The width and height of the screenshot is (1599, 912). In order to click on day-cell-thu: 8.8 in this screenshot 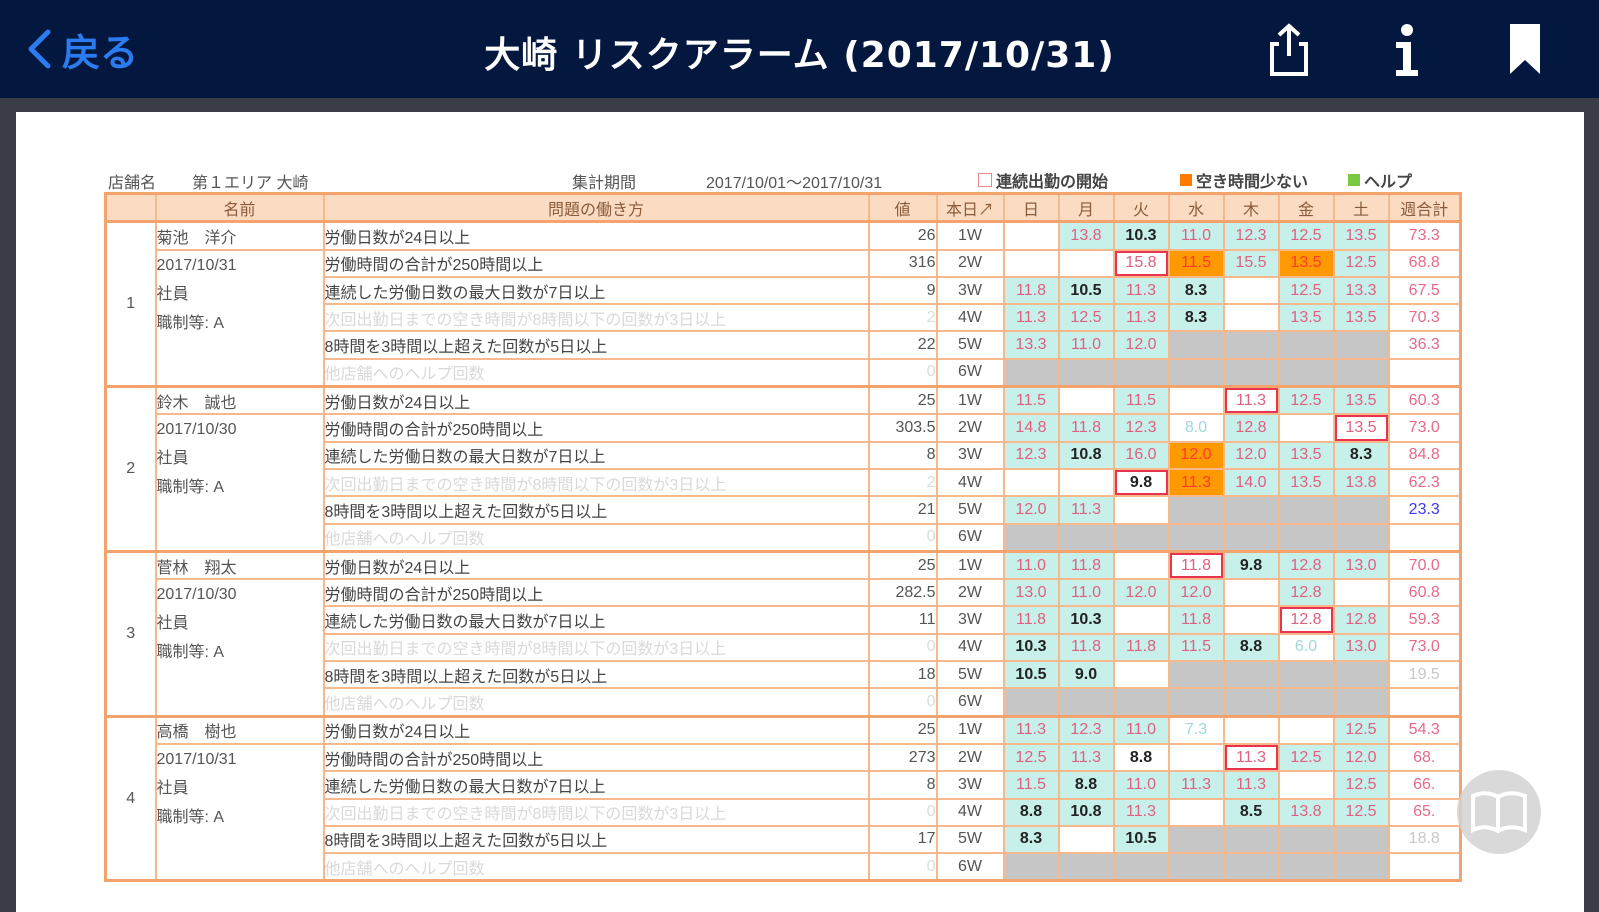, I will do `click(1251, 647)`.